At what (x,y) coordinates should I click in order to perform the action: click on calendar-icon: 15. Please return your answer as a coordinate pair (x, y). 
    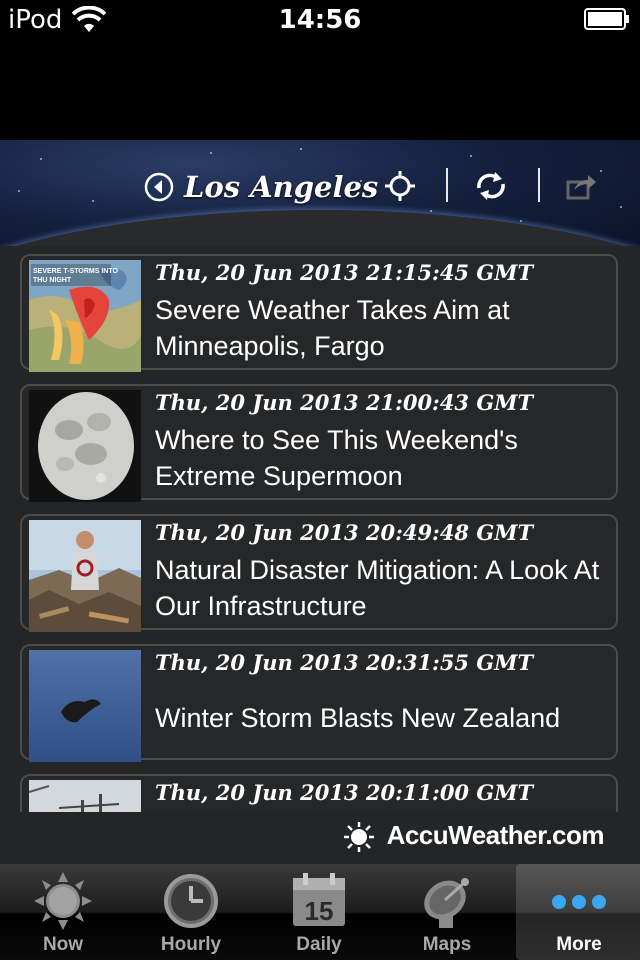
    Looking at the image, I should click on (319, 899).